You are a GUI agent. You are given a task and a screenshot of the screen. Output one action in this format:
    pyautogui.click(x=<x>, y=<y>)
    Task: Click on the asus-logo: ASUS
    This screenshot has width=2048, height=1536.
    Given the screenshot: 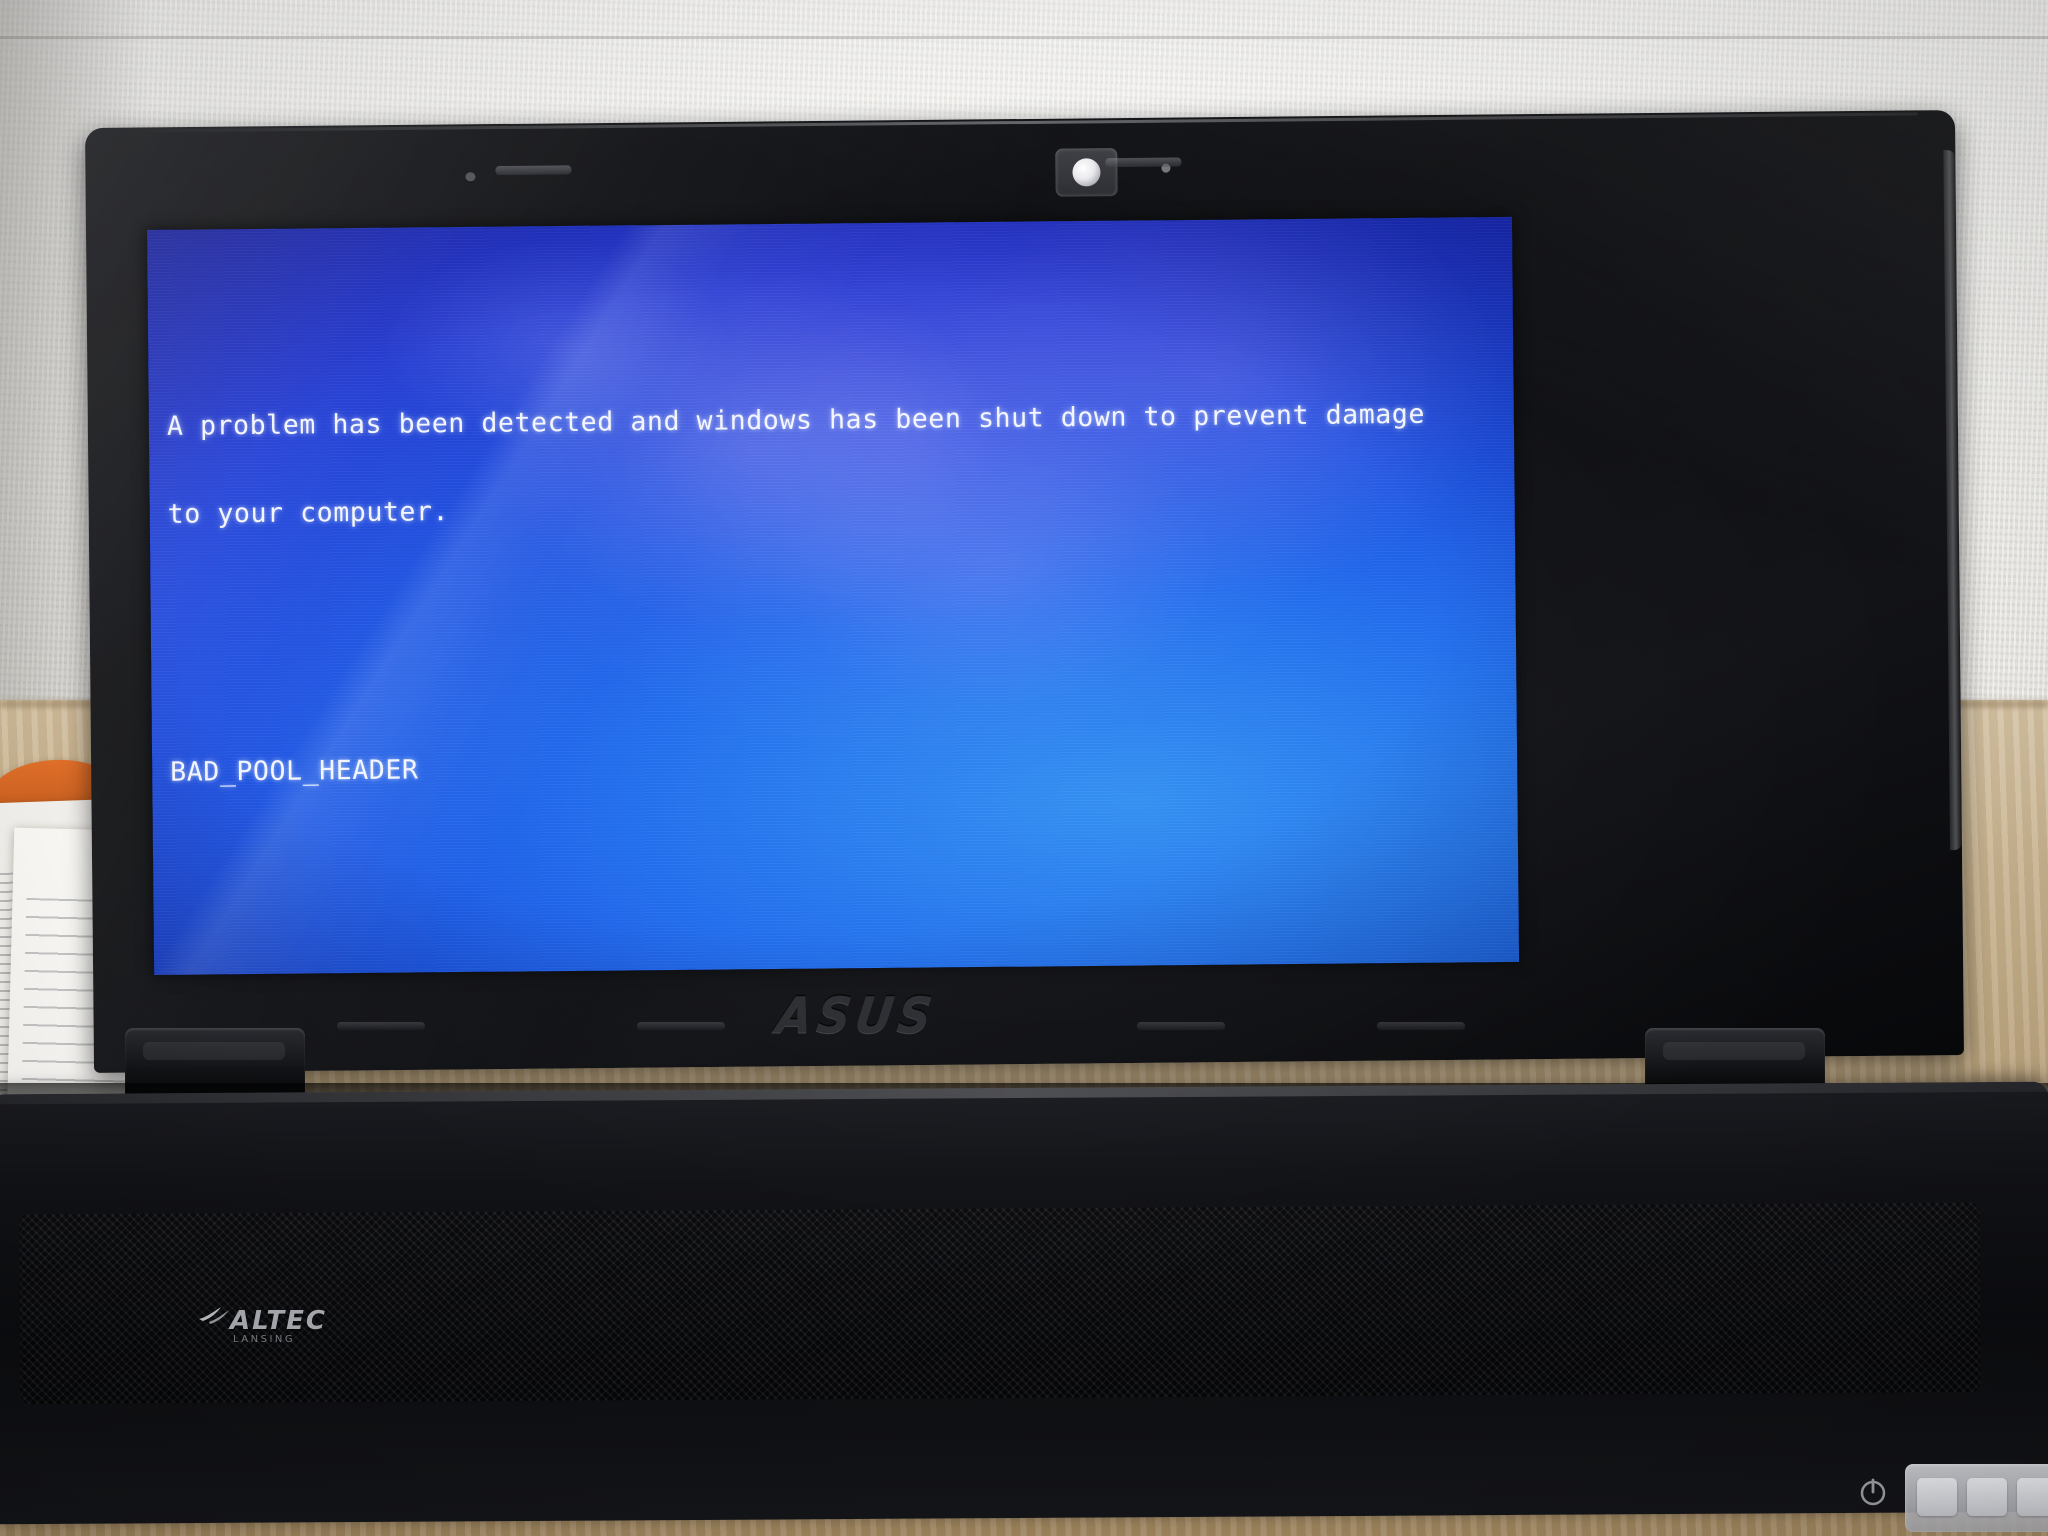 What is the action you would take?
    pyautogui.click(x=856, y=1015)
    